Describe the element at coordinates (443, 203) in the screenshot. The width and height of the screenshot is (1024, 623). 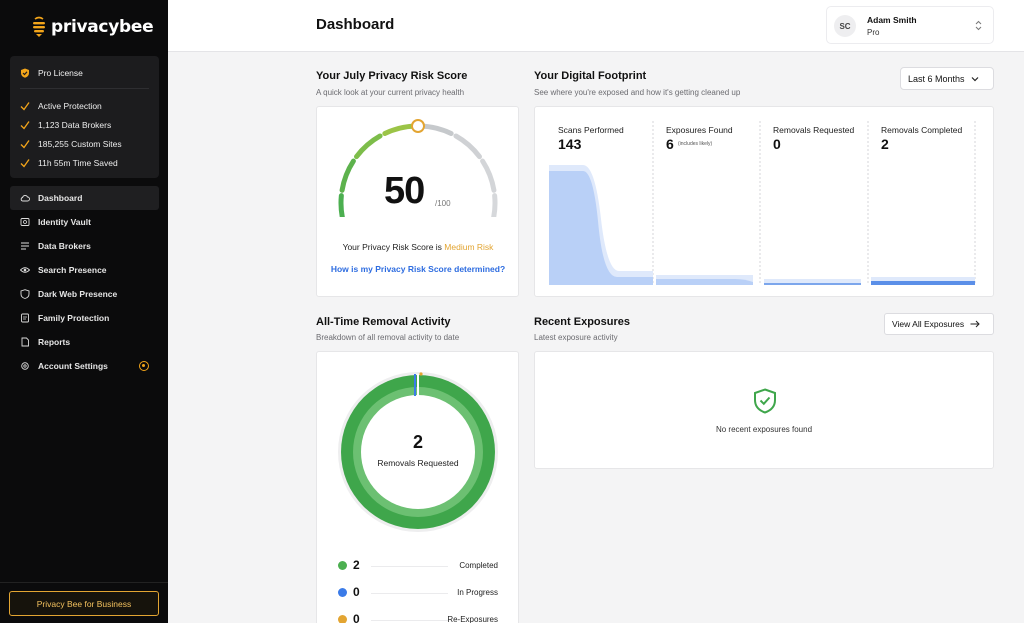
I see `score-max: /100` at that location.